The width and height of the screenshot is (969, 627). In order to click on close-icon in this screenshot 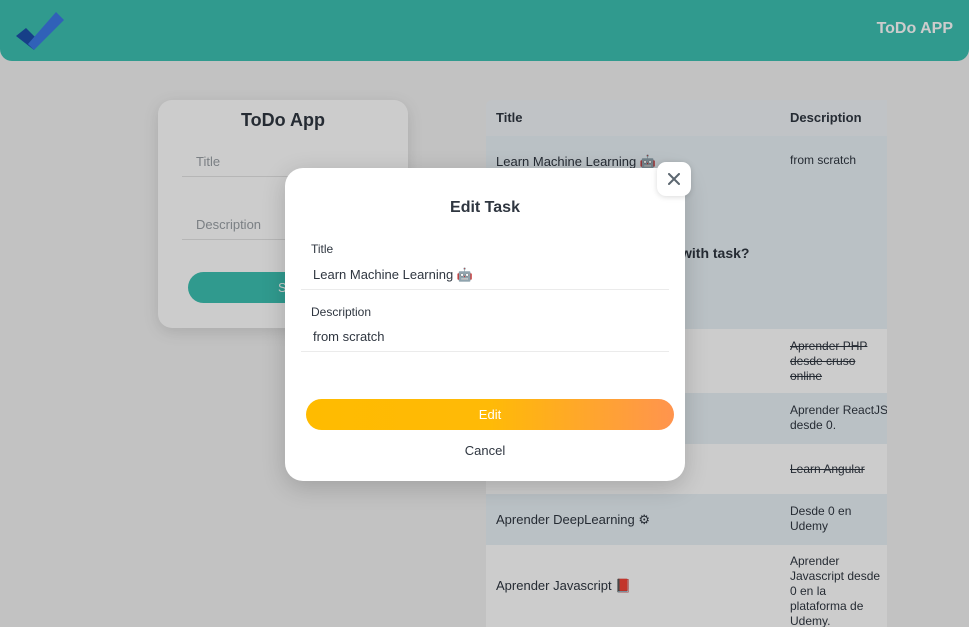, I will do `click(674, 179)`.